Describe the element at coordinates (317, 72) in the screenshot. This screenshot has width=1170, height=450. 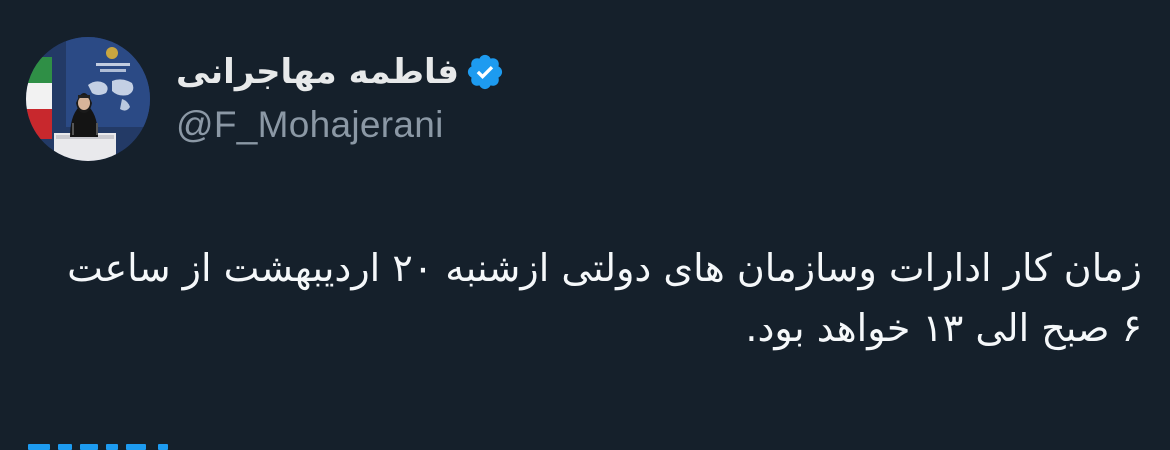
I see `author-display-name: فاطمه مهاجرانی` at that location.